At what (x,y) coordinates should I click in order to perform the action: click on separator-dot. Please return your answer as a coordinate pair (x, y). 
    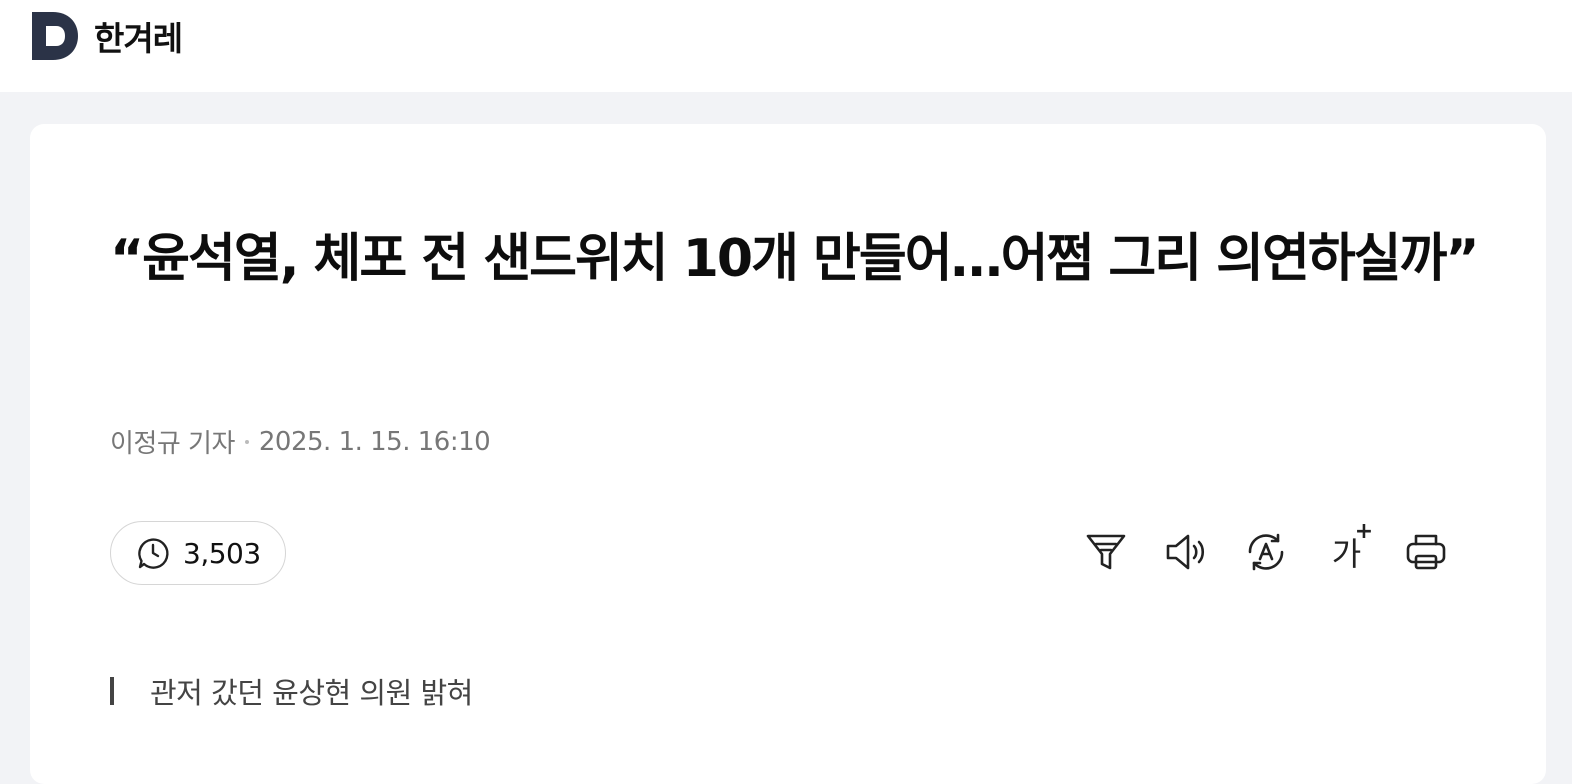
    Looking at the image, I should click on (246, 441).